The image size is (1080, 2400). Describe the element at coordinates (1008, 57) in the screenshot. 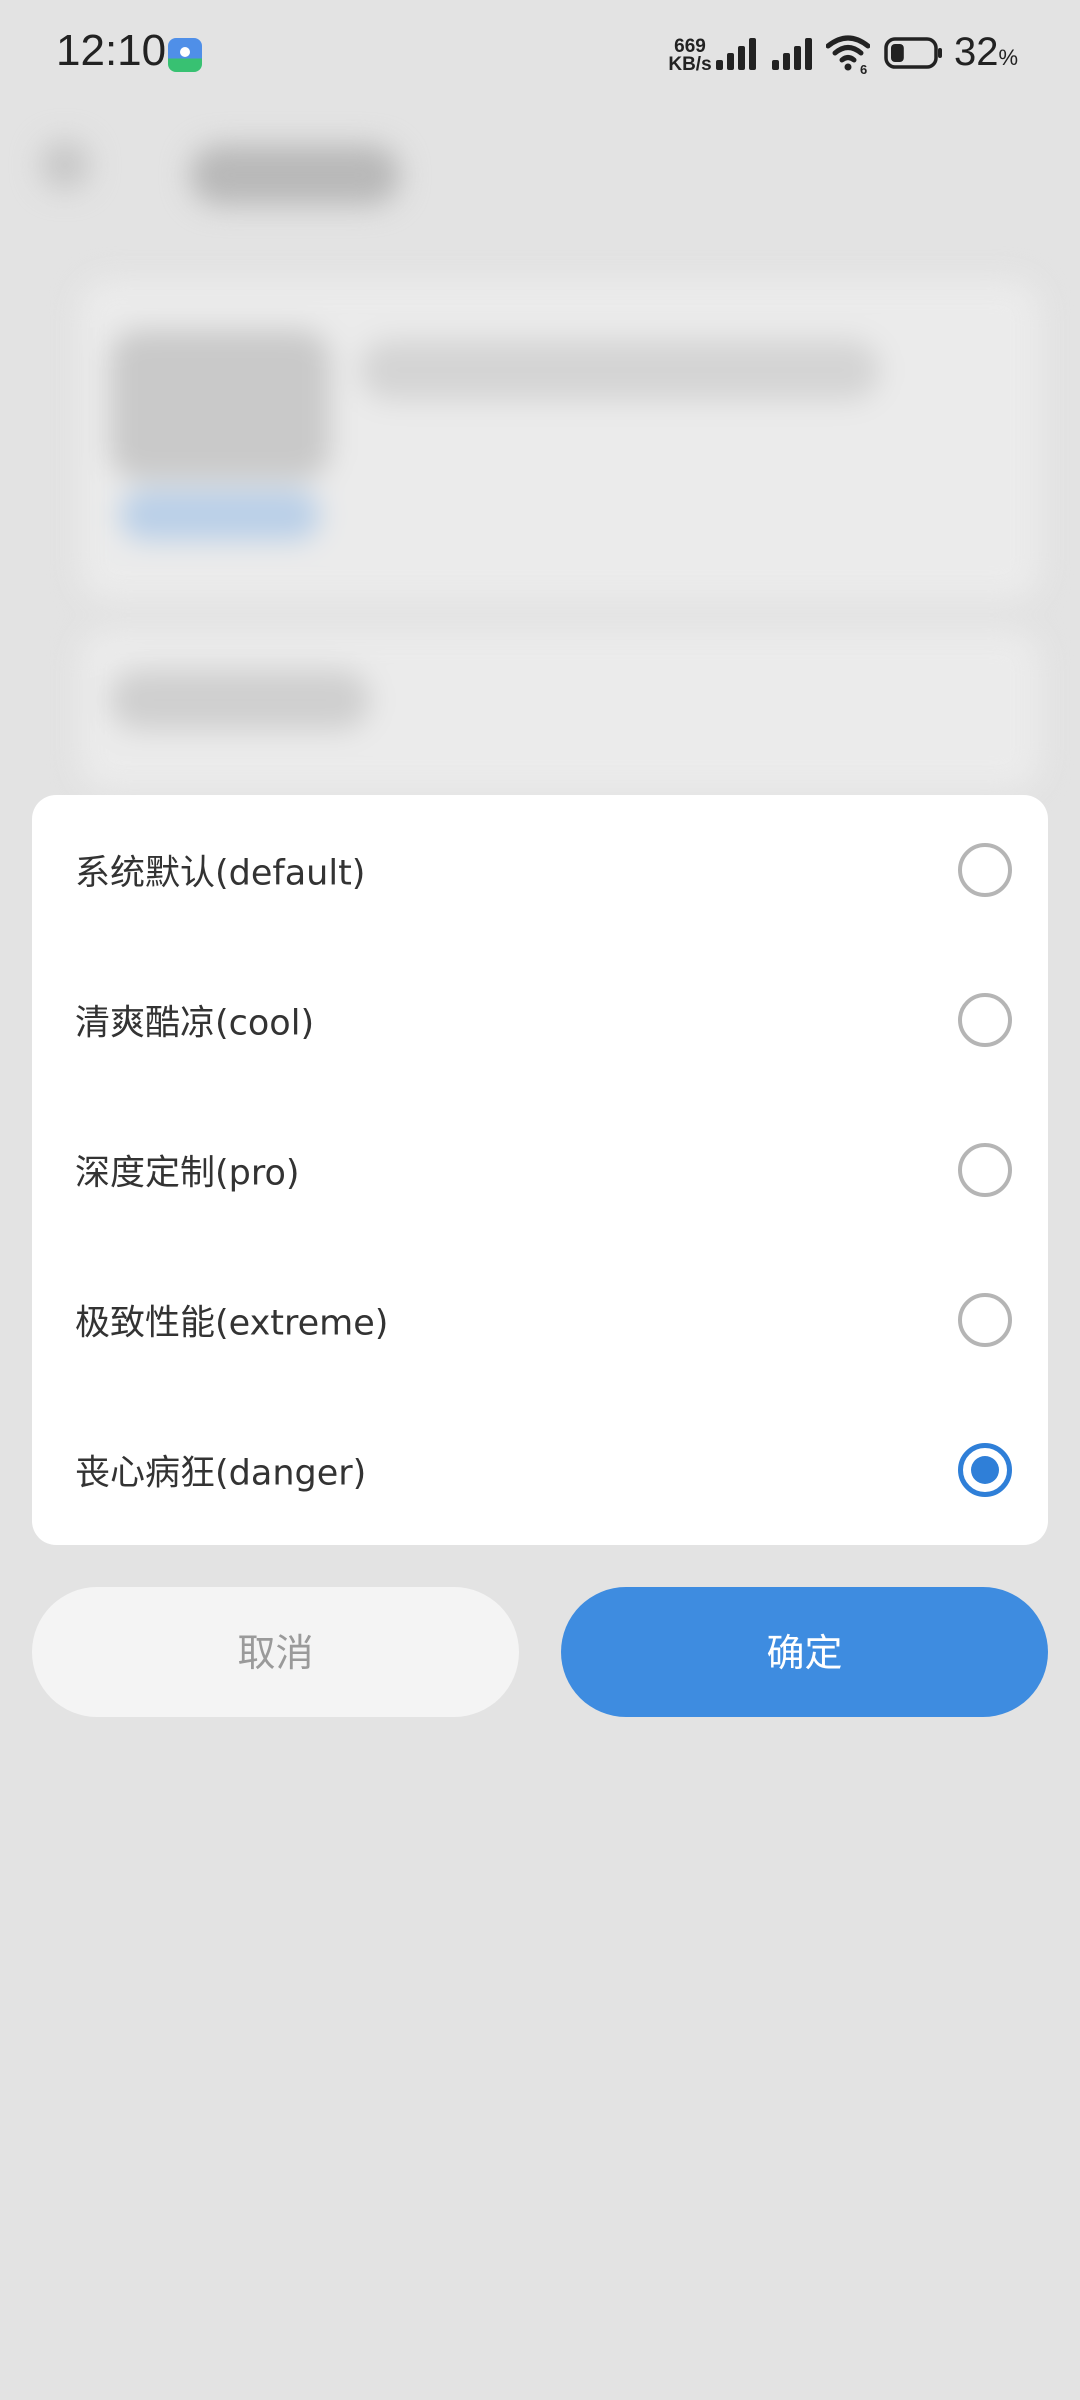

I see `battery-unit: %` at that location.